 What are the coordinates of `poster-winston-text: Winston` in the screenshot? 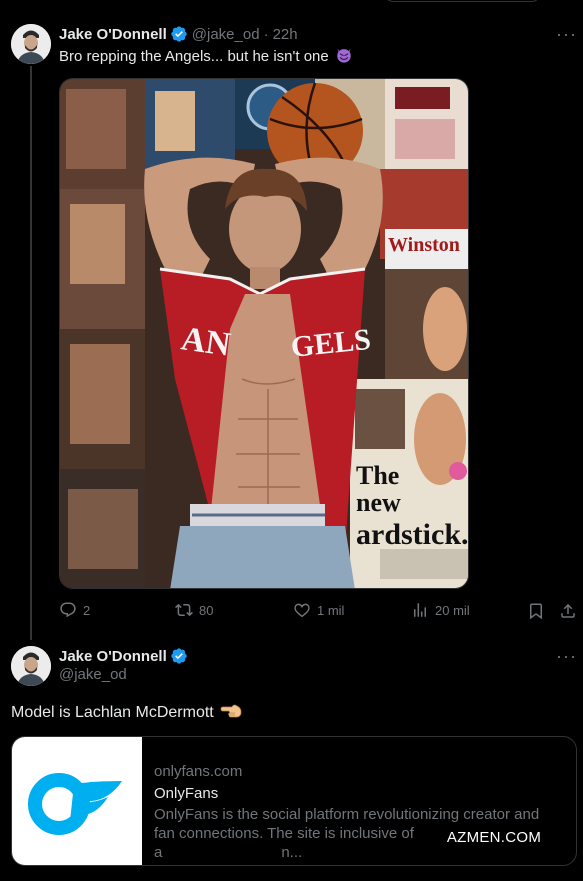 It's located at (424, 245).